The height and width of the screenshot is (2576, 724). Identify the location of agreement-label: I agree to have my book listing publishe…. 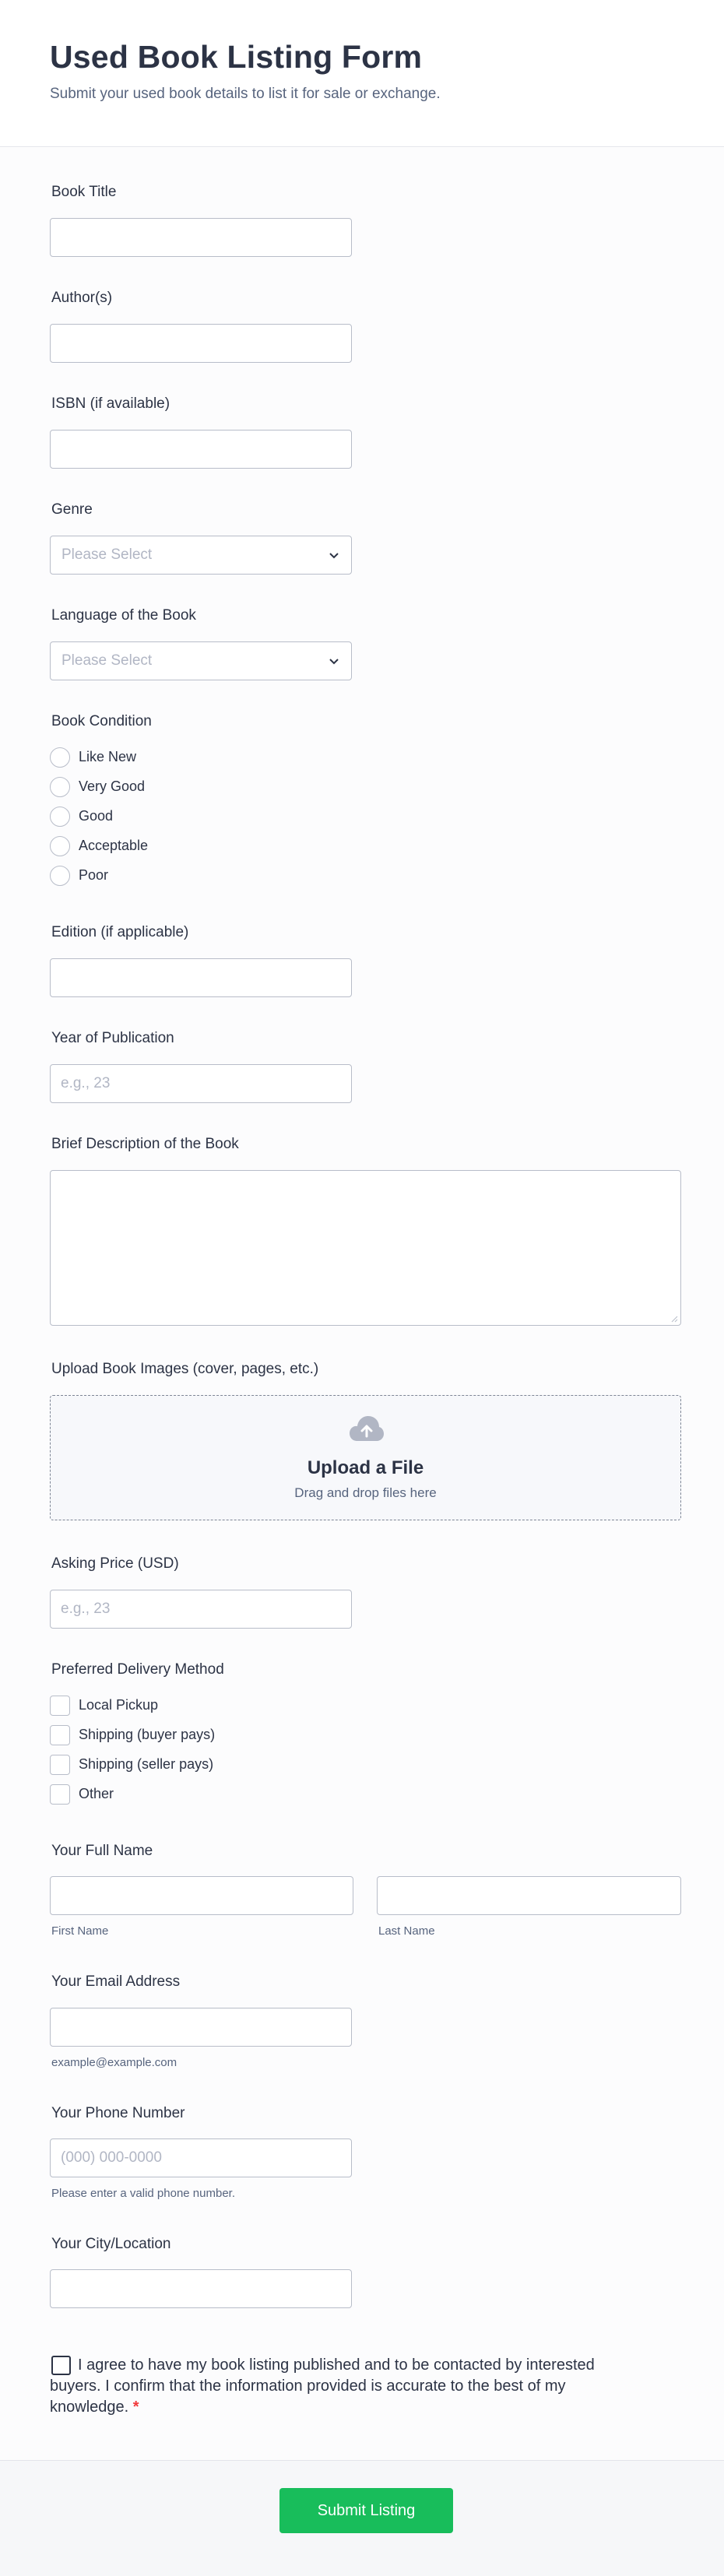
(322, 2386).